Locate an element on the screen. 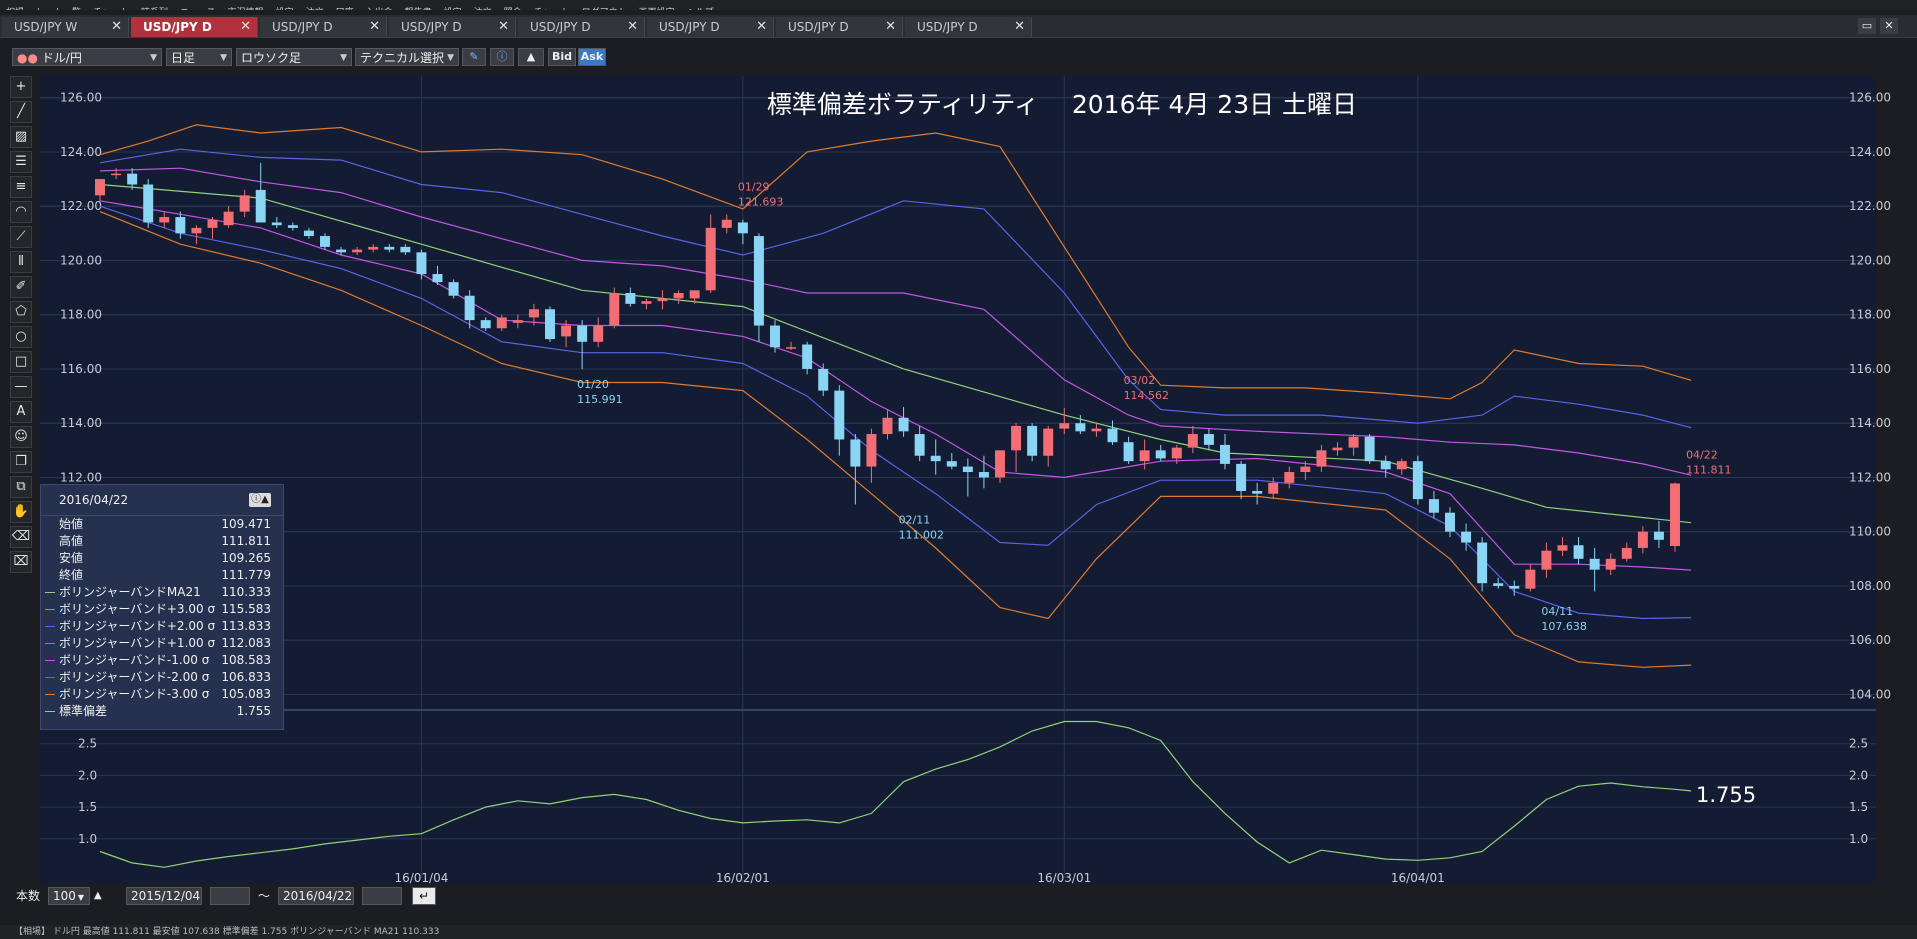 Image resolution: width=1917 pixels, height=939 pixels. from-date-input: 2015/12/04 is located at coordinates (164, 896).